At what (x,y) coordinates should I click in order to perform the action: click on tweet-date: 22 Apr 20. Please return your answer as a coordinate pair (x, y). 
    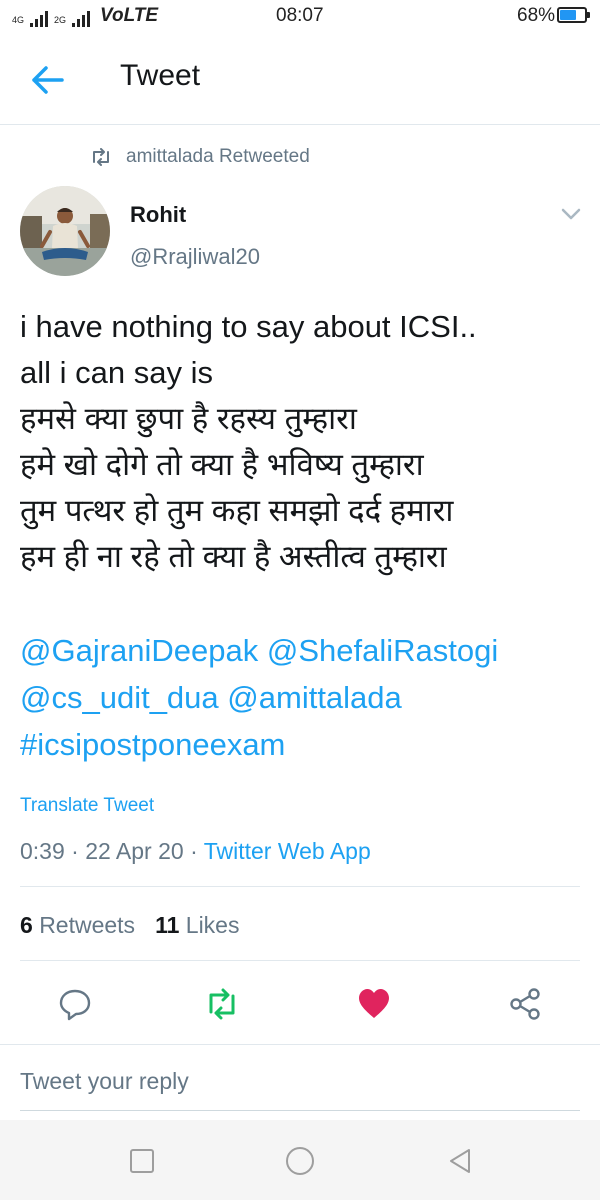
    Looking at the image, I should click on (134, 851).